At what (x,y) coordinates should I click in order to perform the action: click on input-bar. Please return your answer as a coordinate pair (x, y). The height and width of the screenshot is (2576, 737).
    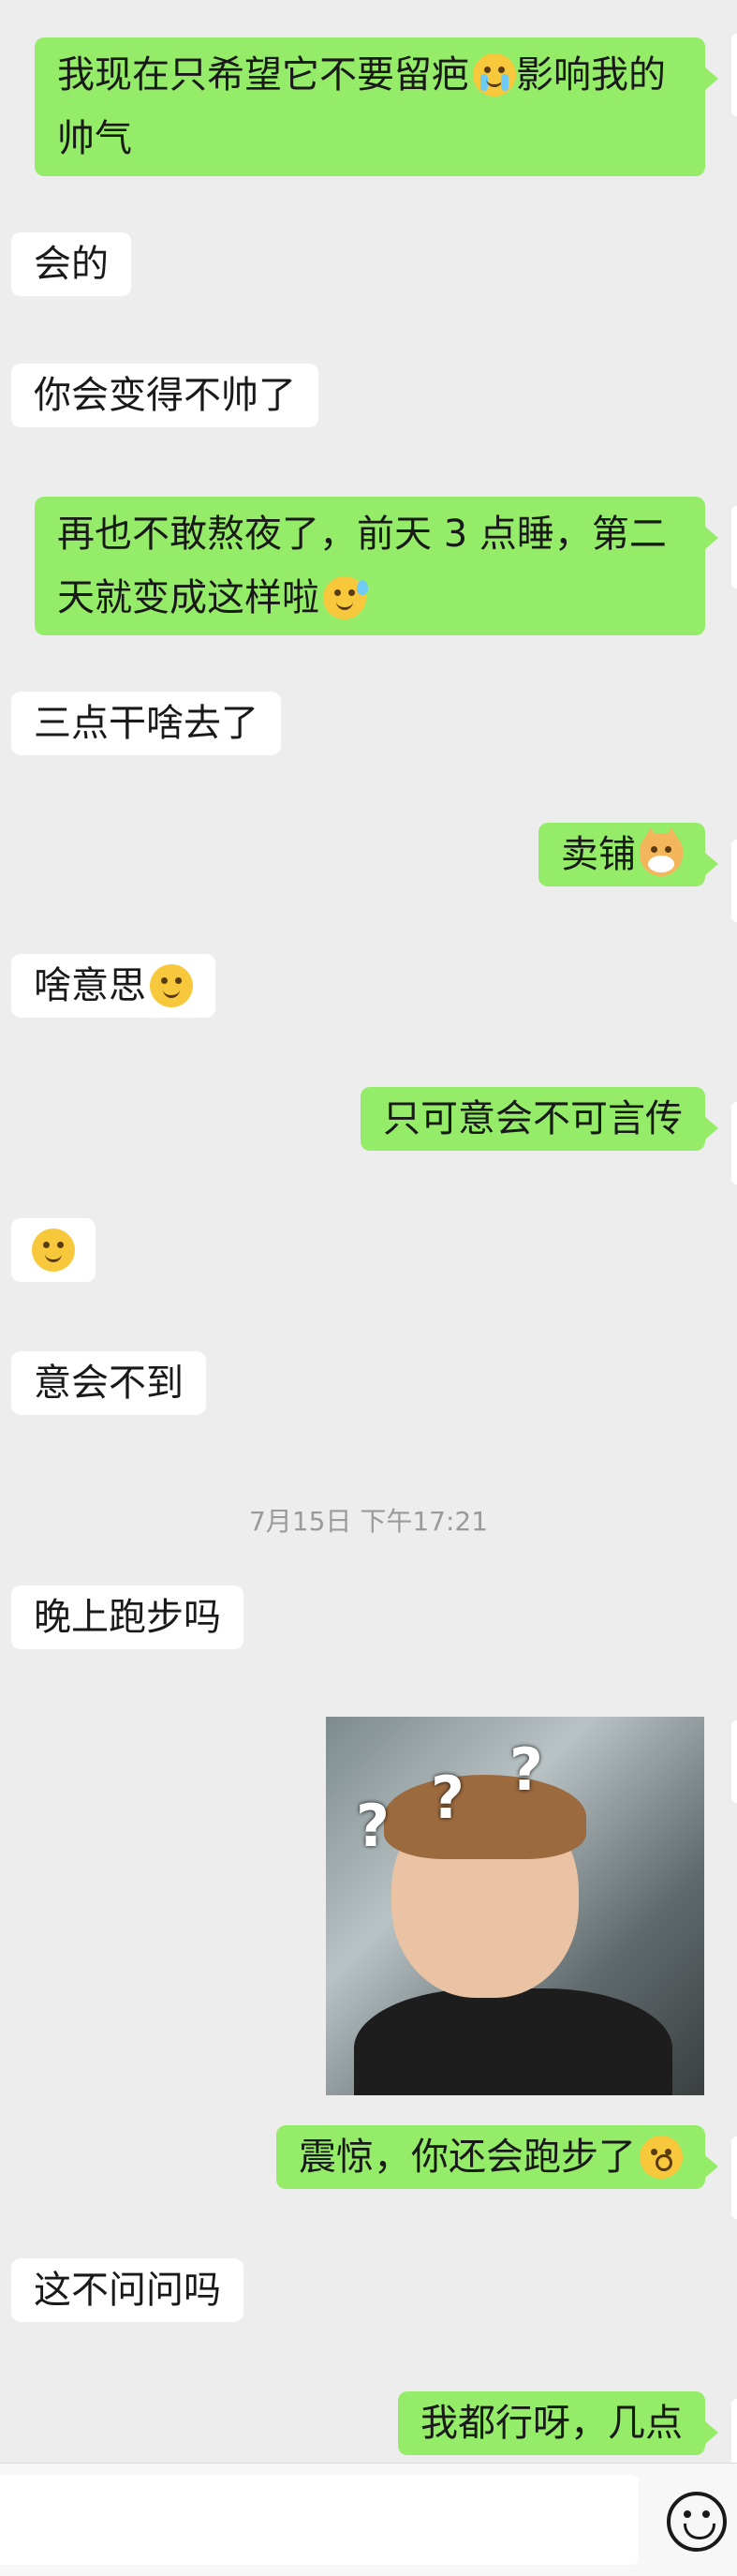
    Looking at the image, I should click on (368, 2519).